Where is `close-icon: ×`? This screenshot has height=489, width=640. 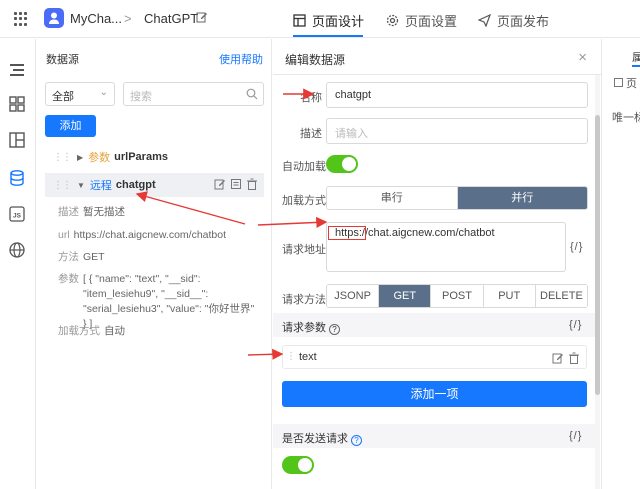
close-icon: × is located at coordinates (582, 57).